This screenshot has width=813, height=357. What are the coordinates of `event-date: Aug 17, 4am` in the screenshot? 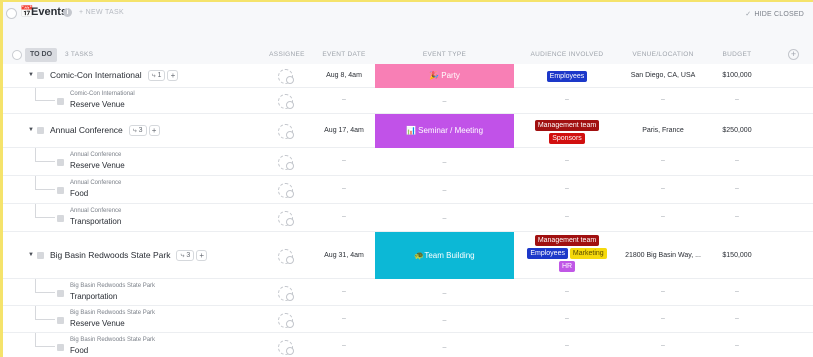 It's located at (344, 130).